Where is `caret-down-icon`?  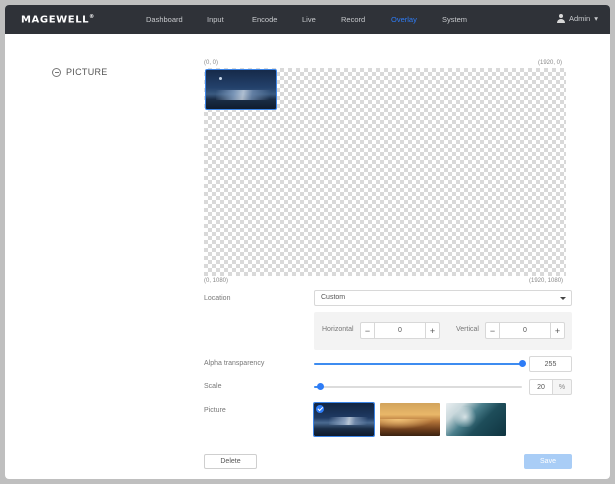
caret-down-icon is located at coordinates (563, 298).